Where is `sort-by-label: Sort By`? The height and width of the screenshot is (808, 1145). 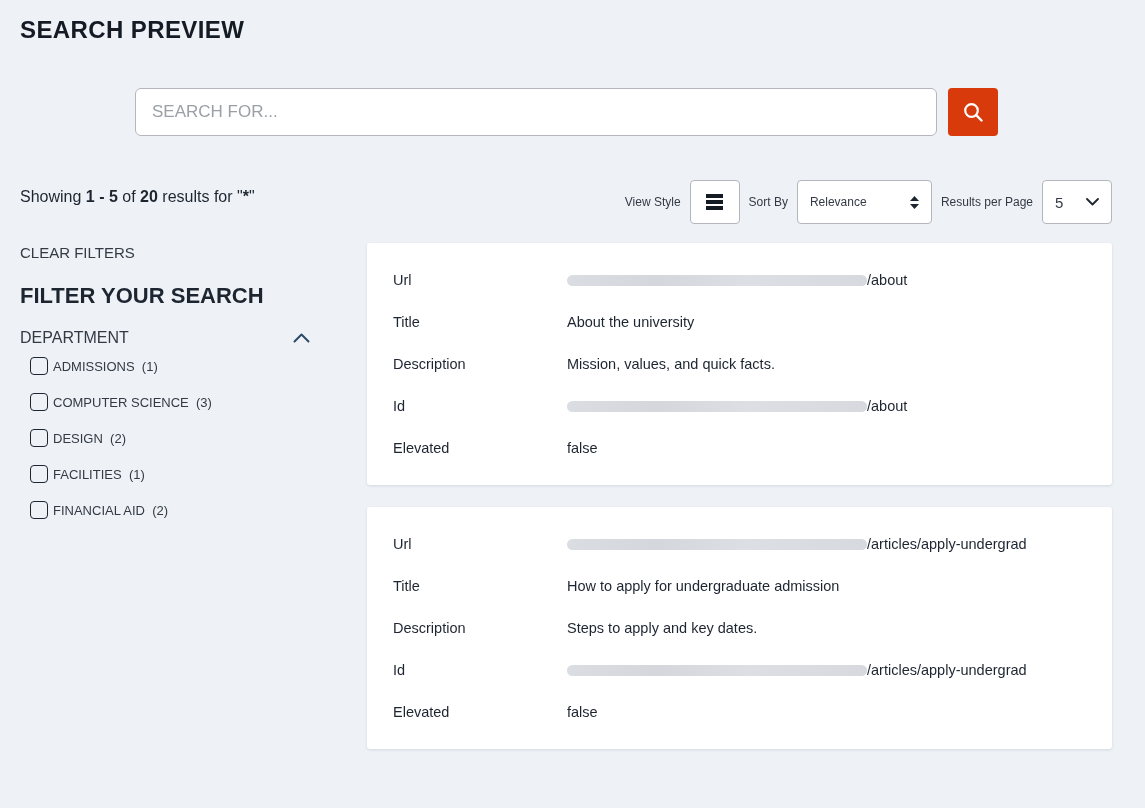
sort-by-label: Sort By is located at coordinates (768, 202).